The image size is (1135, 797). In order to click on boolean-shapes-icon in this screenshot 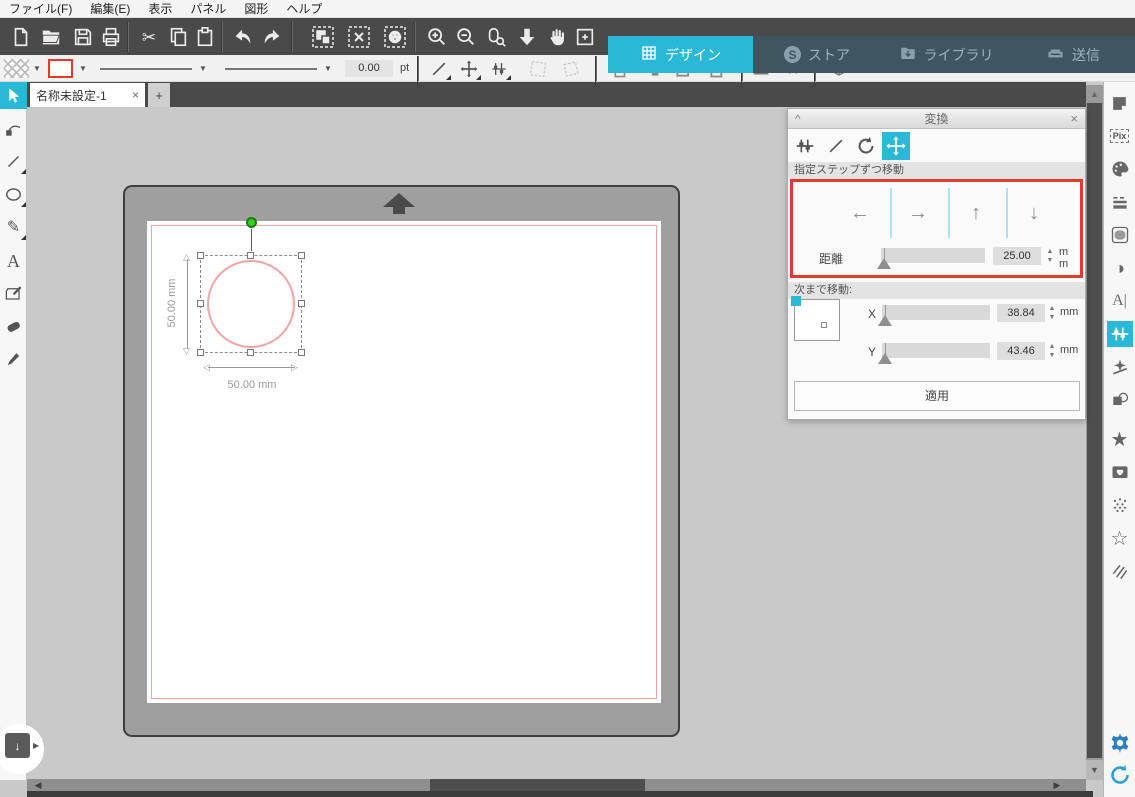, I will do `click(1120, 400)`.